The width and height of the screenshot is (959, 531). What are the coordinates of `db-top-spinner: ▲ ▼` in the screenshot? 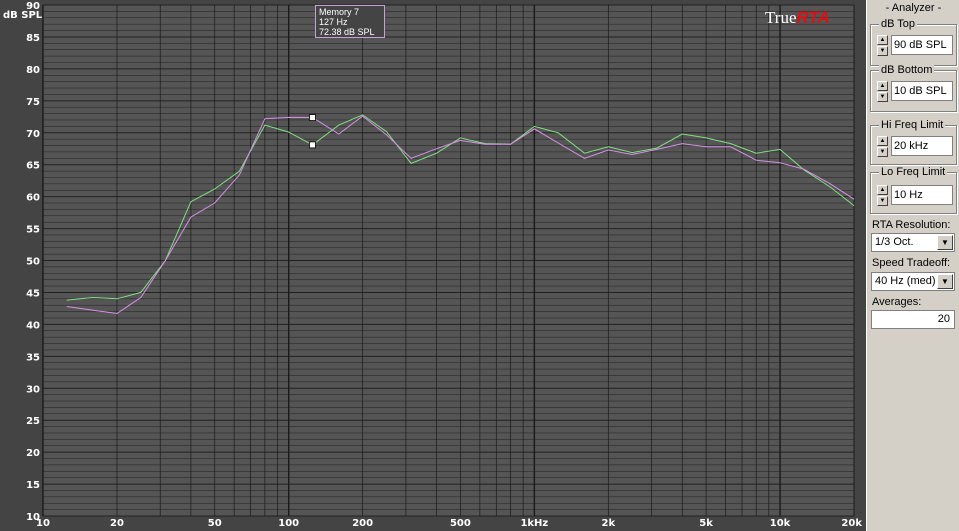 It's located at (882, 46).